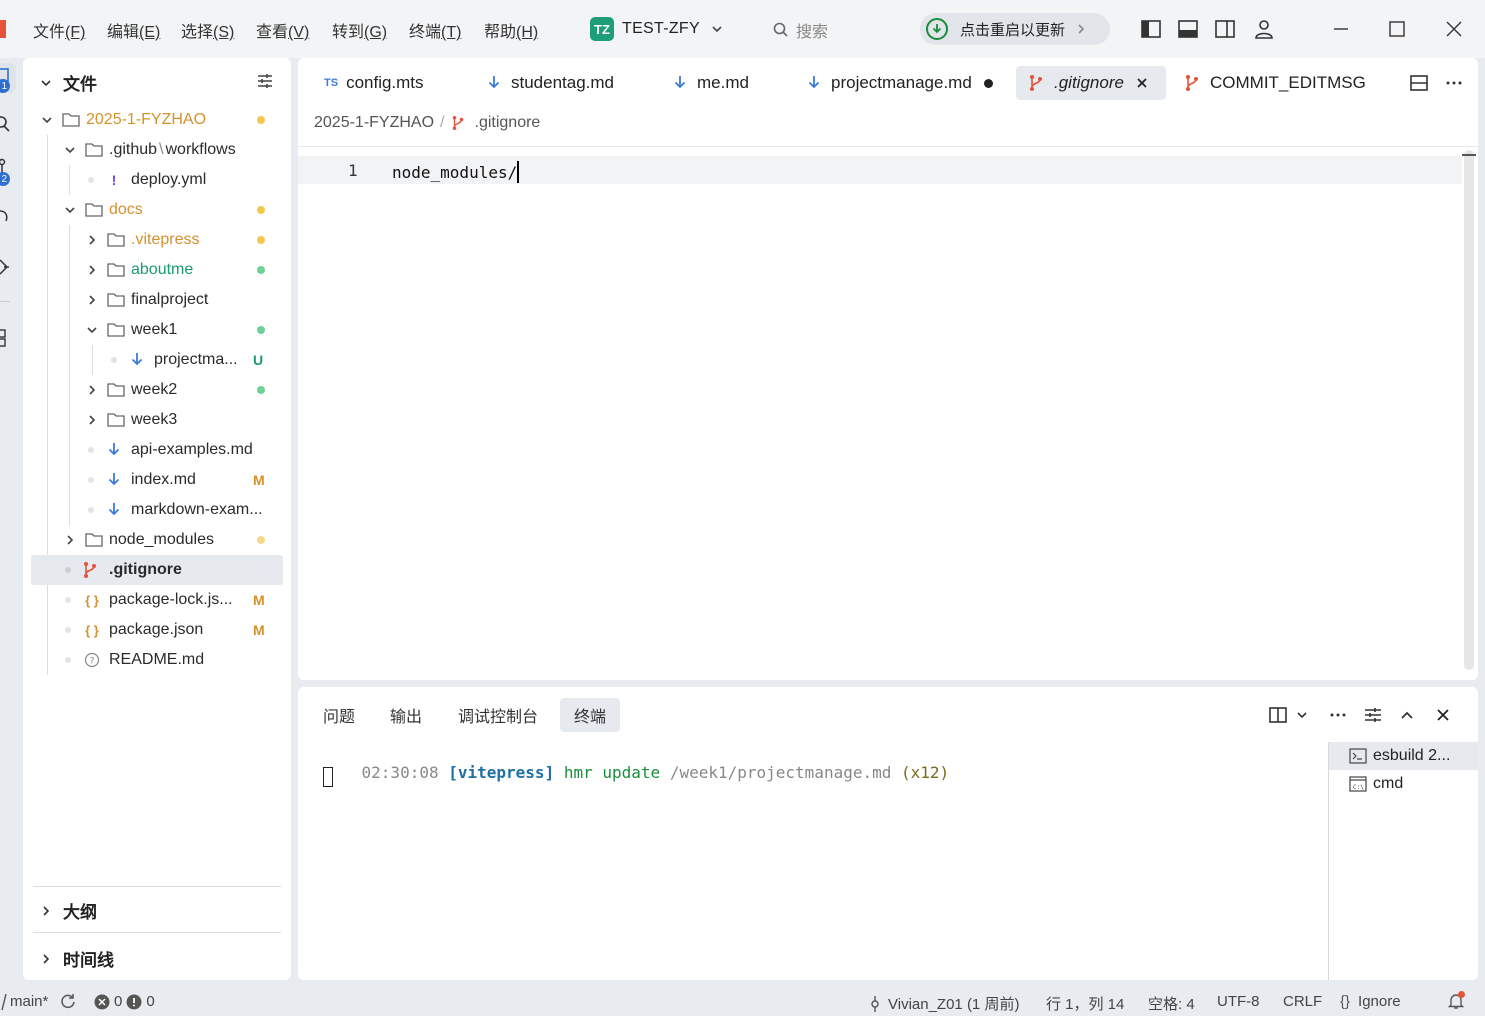 This screenshot has width=1485, height=1016. Describe the element at coordinates (1188, 29) in the screenshot. I see `toggle-panel-icon` at that location.